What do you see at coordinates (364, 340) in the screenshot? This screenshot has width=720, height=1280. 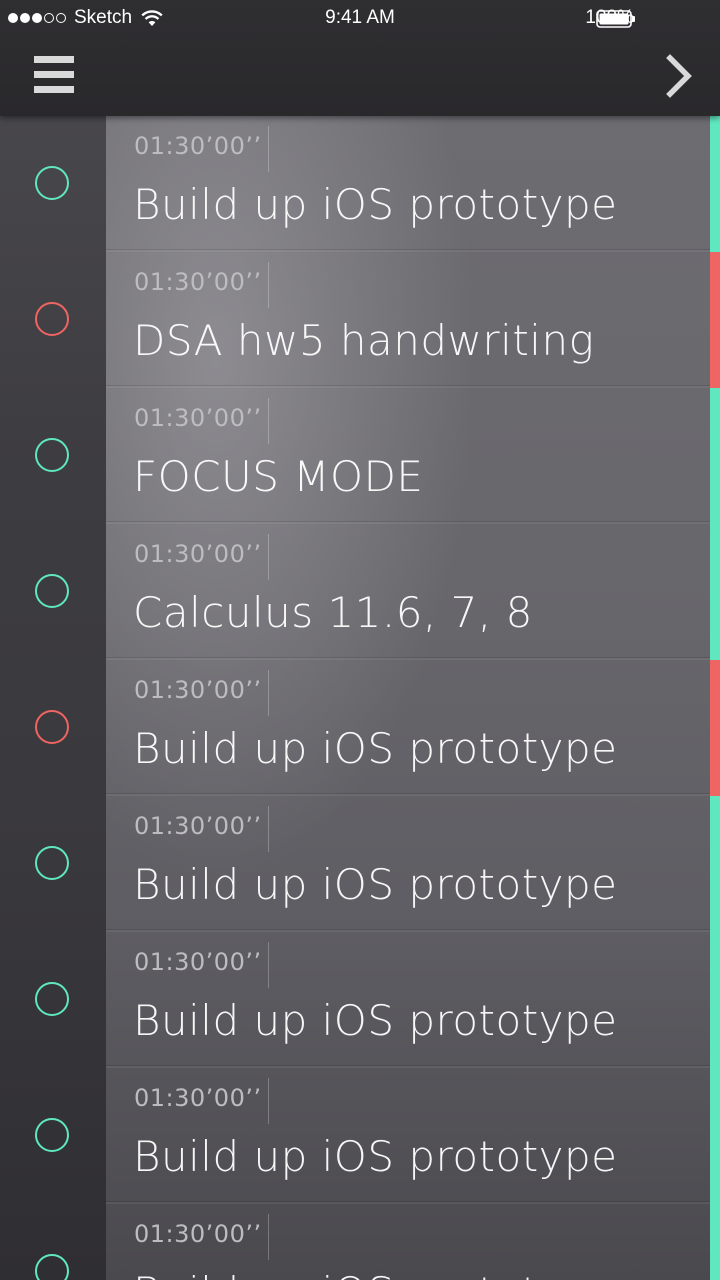 I see `task-title: DSA hw5 handwriting` at bounding box center [364, 340].